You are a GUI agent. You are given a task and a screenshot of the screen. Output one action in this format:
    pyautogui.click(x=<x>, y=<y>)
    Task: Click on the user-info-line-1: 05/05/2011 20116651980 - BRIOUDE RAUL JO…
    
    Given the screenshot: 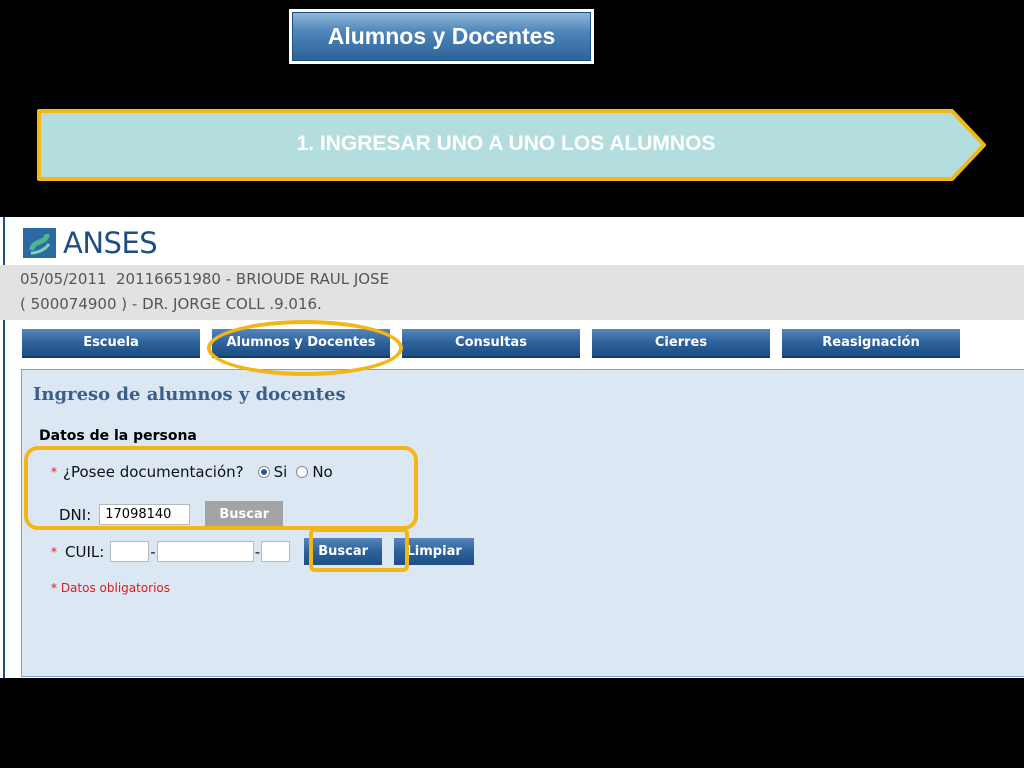 What is the action you would take?
    pyautogui.click(x=205, y=279)
    